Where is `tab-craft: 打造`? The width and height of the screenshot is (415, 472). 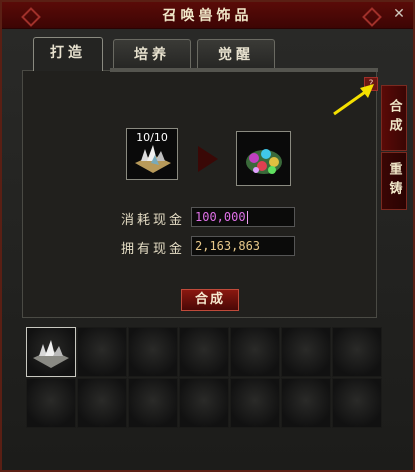 tab-craft: 打造 is located at coordinates (68, 54).